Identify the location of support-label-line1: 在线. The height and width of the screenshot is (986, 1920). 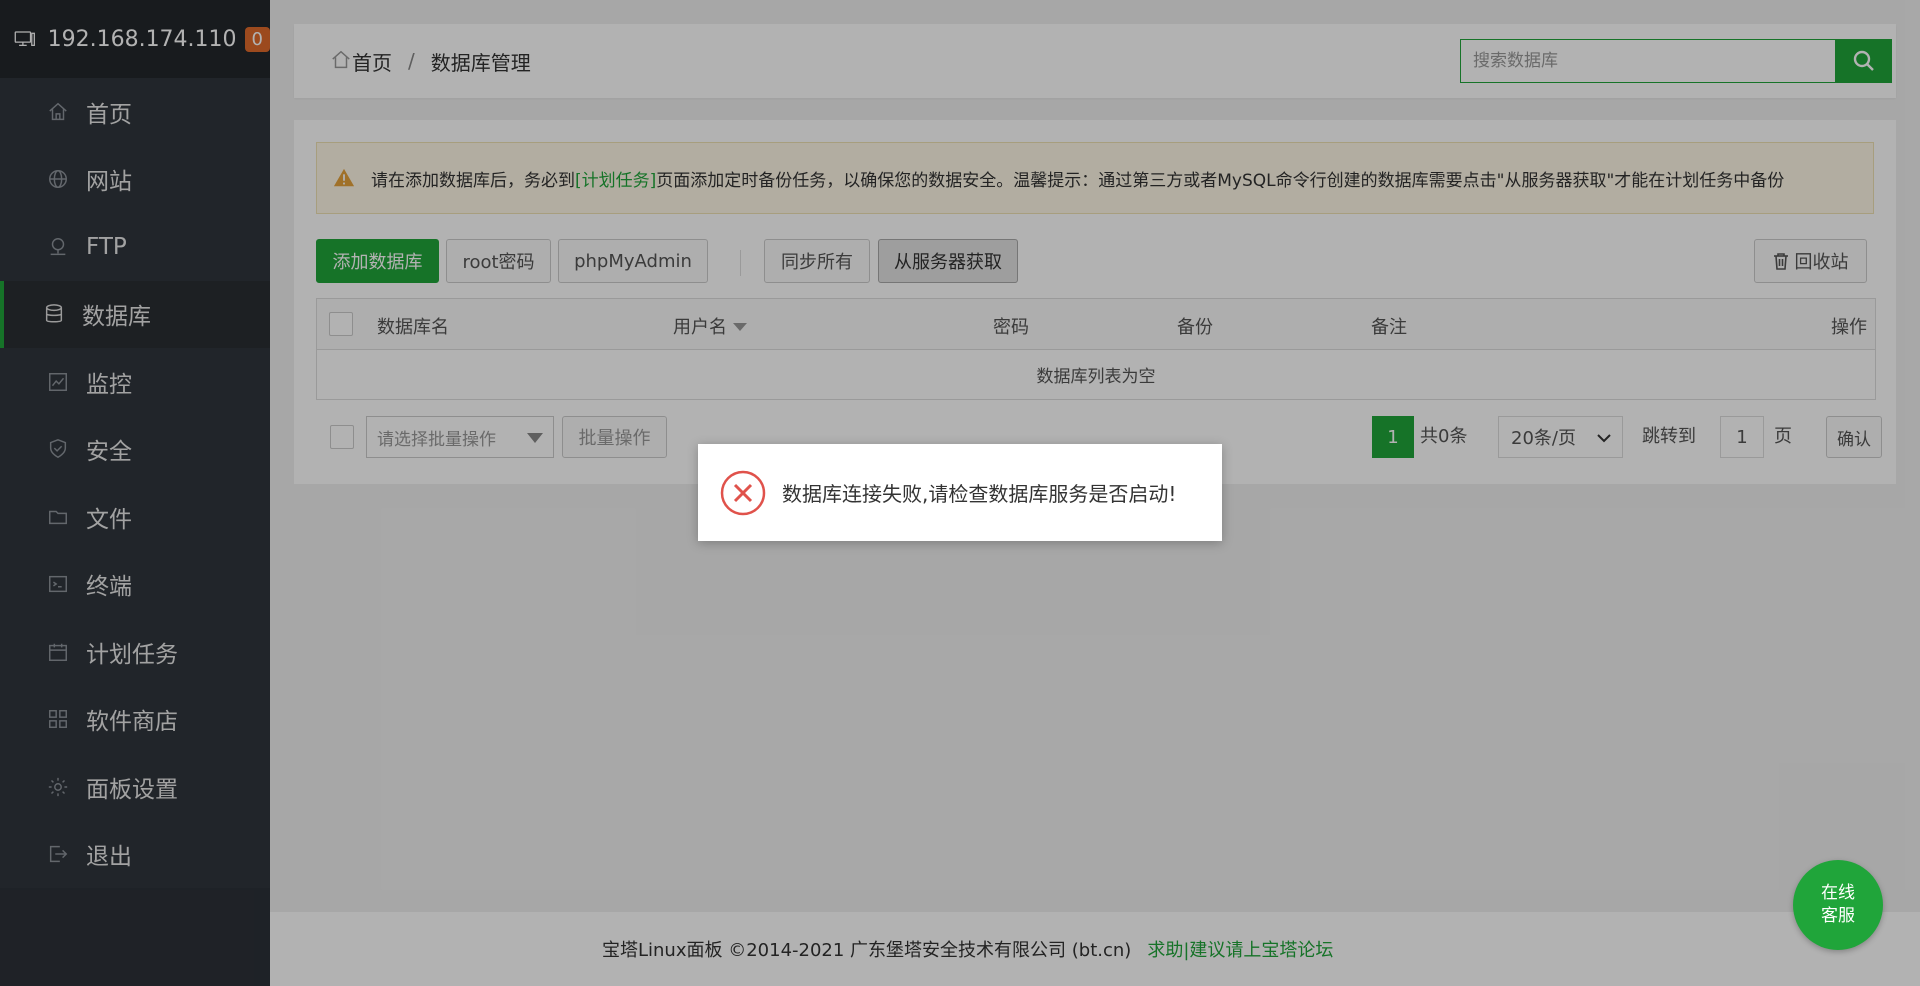
(1838, 893).